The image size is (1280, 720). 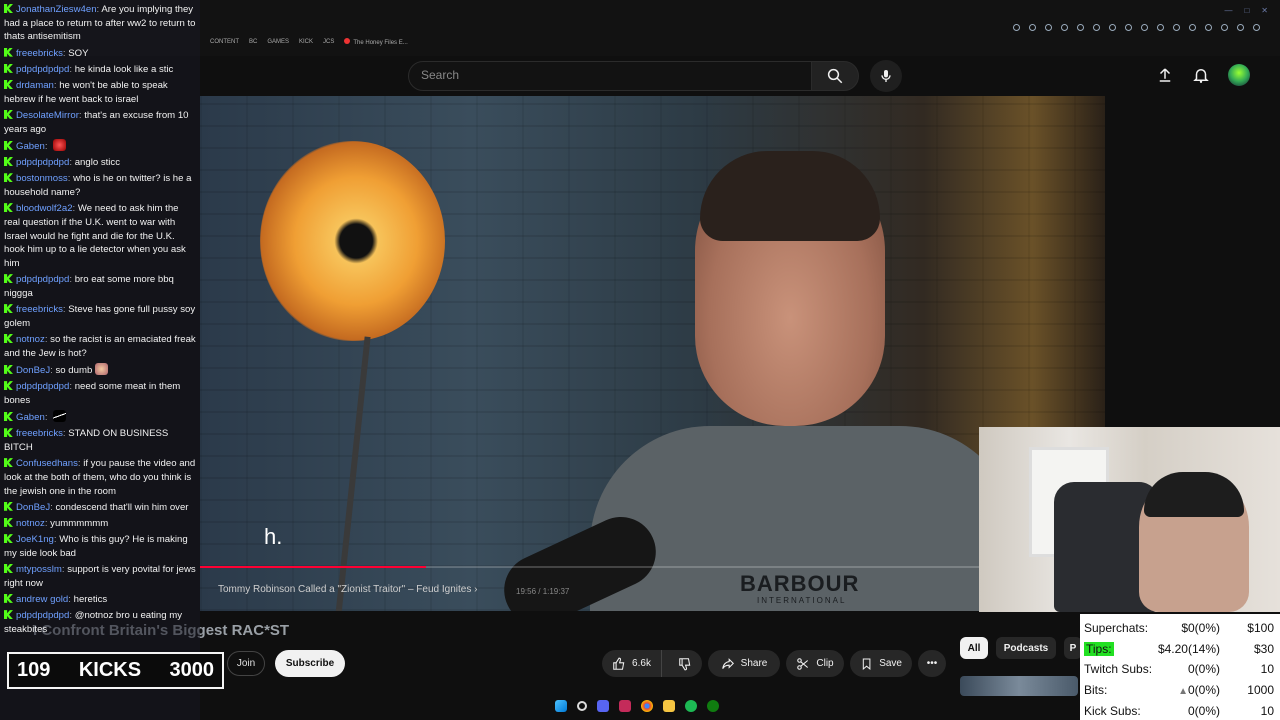 What do you see at coordinates (224, 42) in the screenshot?
I see `bookmark: CONTENT` at bounding box center [224, 42].